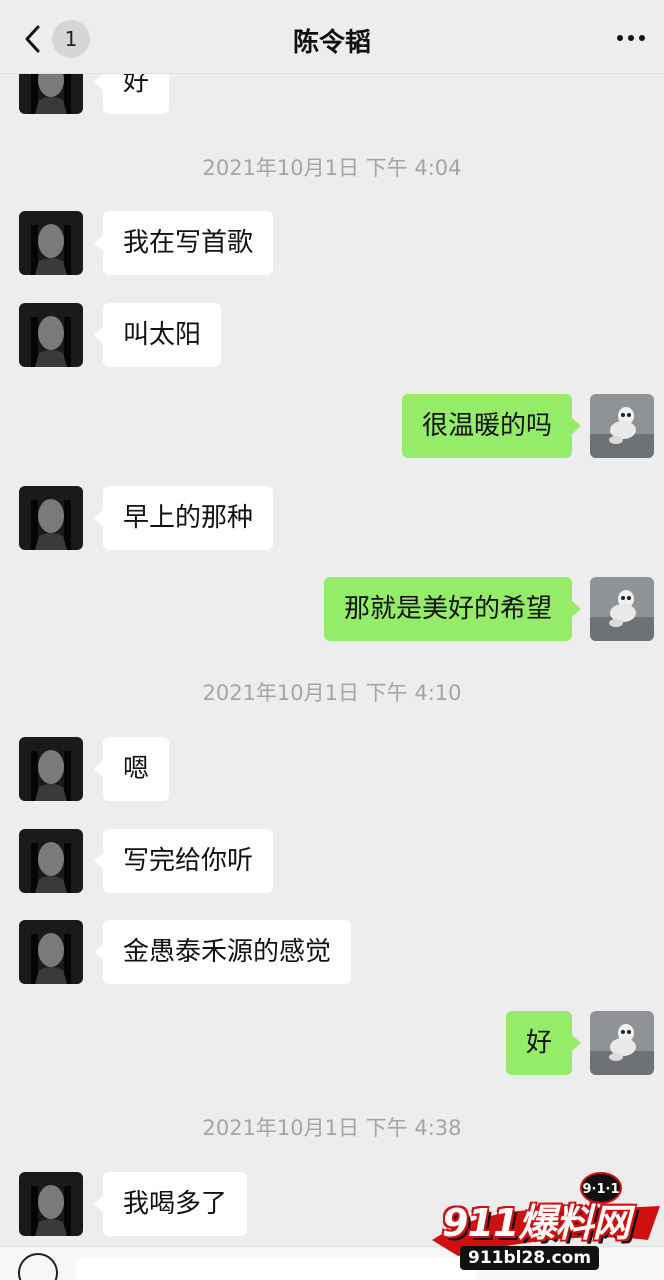 Image resolution: width=664 pixels, height=1280 pixels. Describe the element at coordinates (222, 952) in the screenshot. I see `message-bubble: 金愚泰禾源的感觉` at that location.